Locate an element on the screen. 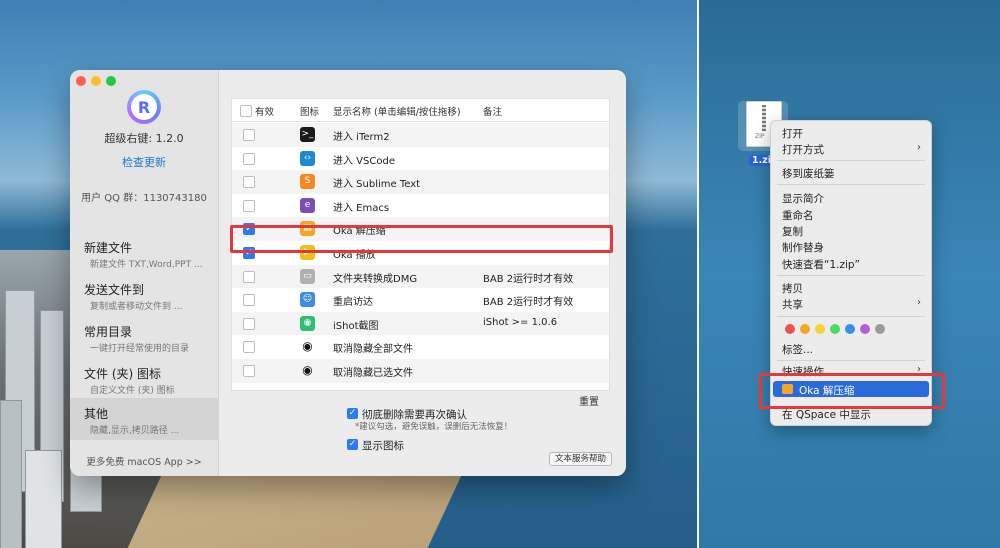 The image size is (1000, 548). table-row: ✓ ▶ Oka 播放 is located at coordinates (420, 253).